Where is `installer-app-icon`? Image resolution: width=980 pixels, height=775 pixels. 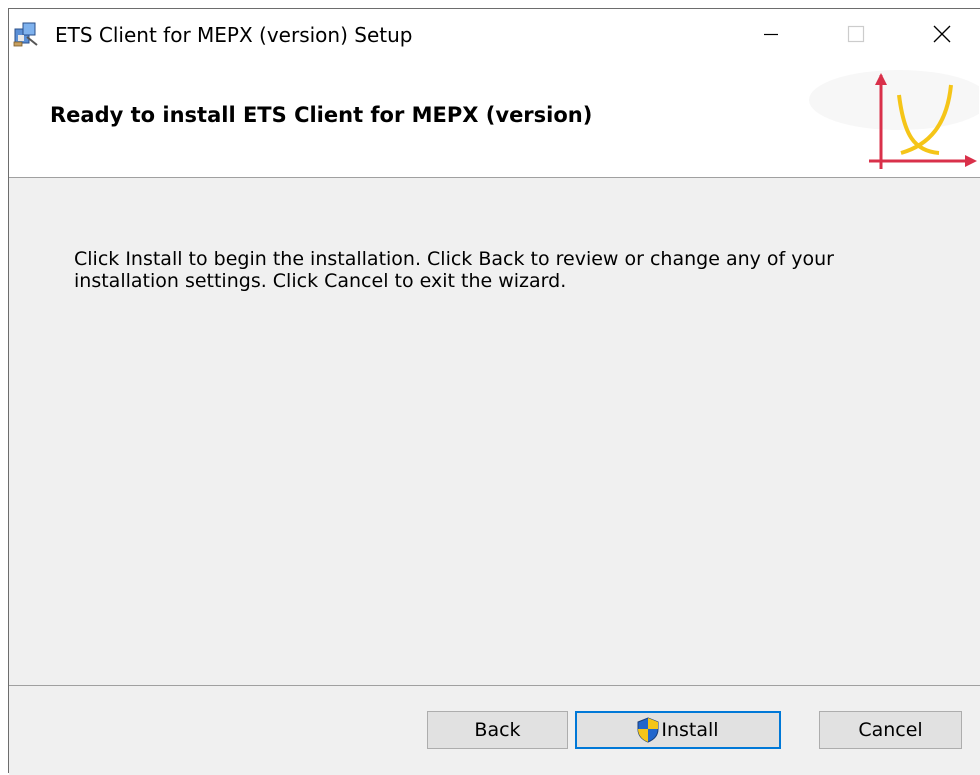
installer-app-icon is located at coordinates (25, 34).